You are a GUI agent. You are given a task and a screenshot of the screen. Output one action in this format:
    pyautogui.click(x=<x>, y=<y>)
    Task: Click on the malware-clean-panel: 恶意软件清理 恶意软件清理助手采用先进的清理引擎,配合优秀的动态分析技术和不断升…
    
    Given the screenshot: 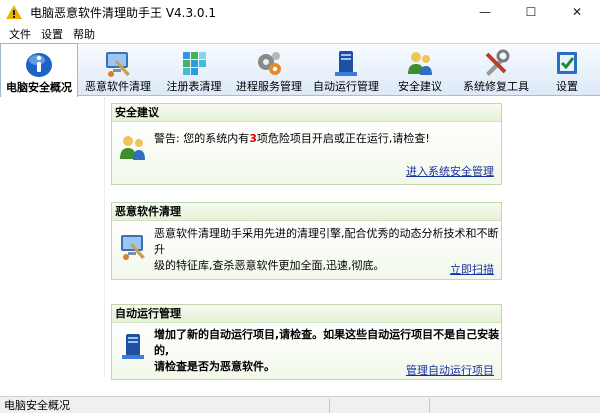 What is the action you would take?
    pyautogui.click(x=306, y=241)
    